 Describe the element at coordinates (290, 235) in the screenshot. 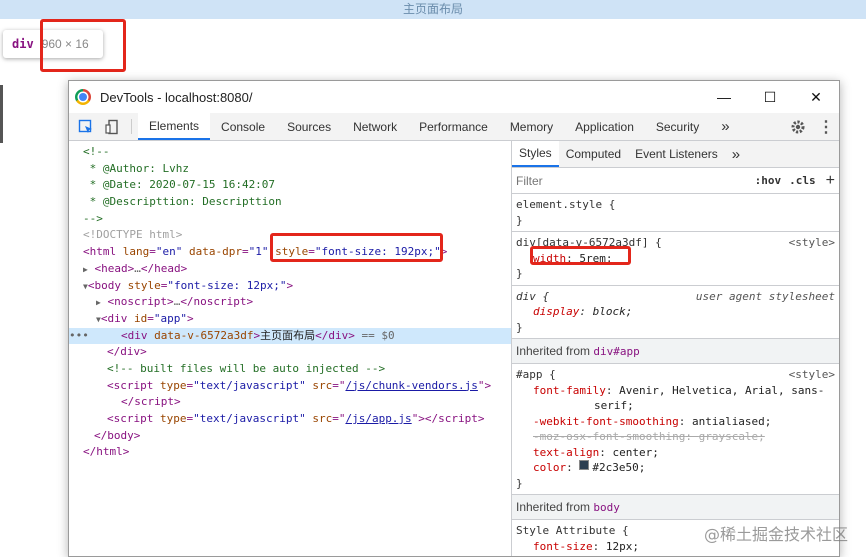

I see `tree-line-doctype: <!DOCTYPE html>` at that location.